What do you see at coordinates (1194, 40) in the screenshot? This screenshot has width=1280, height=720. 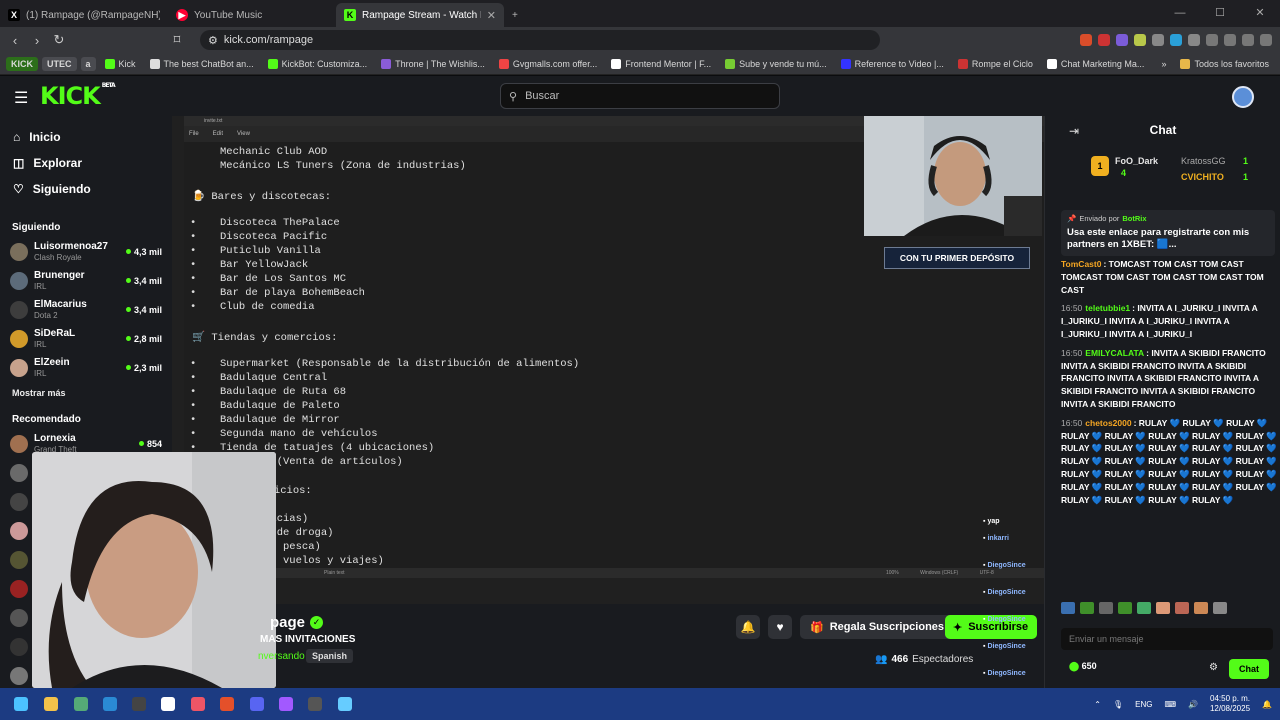 I see `puzzle-icon` at bounding box center [1194, 40].